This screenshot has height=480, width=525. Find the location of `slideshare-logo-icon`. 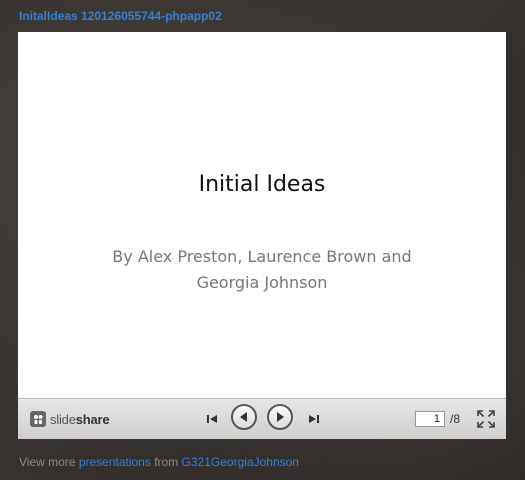

slideshare-logo-icon is located at coordinates (38, 419).